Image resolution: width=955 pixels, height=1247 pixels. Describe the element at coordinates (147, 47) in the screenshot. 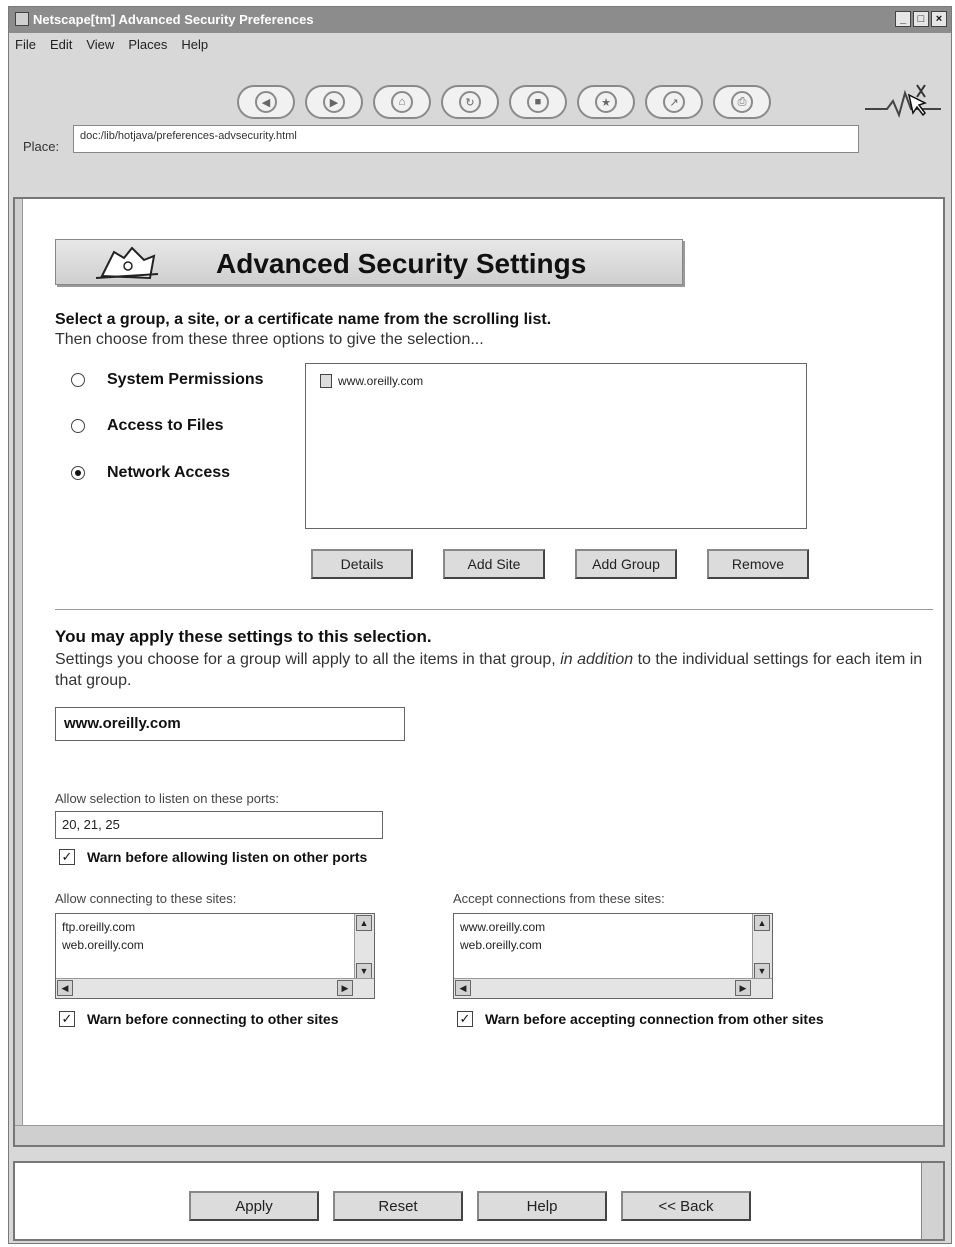

I see `menu-places: Places` at that location.